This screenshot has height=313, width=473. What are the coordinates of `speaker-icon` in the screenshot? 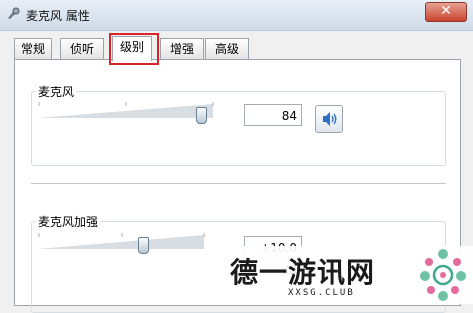 It's located at (330, 119).